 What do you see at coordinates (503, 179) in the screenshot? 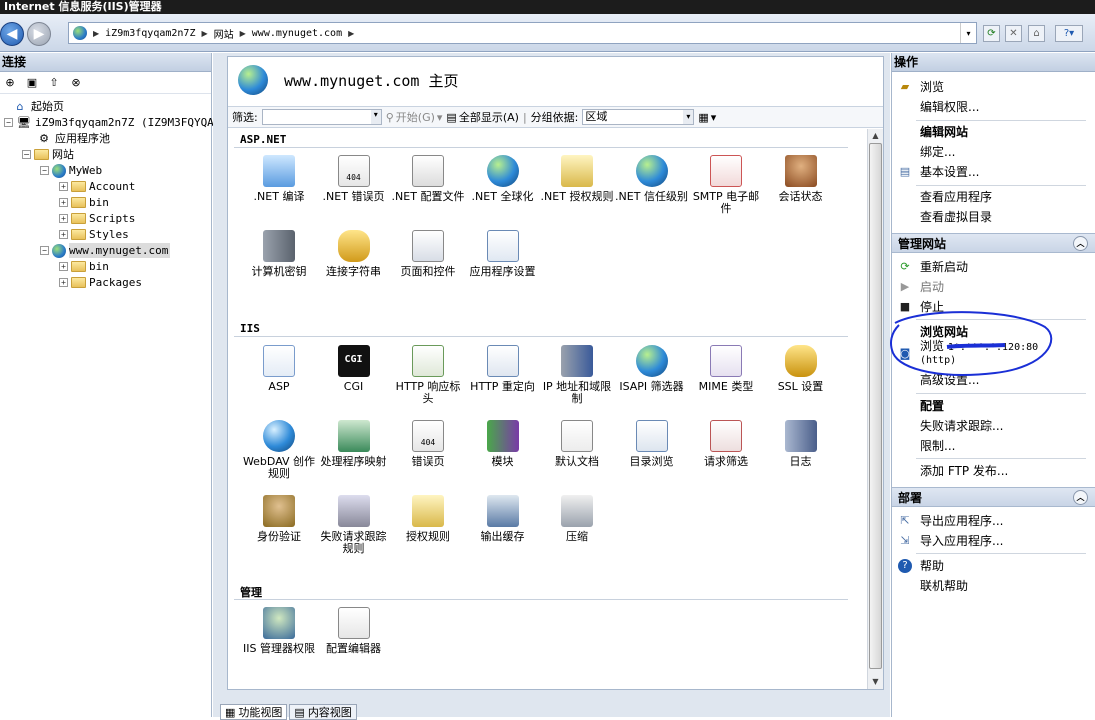
I see `feature-item: .NET 全球化` at bounding box center [503, 179].